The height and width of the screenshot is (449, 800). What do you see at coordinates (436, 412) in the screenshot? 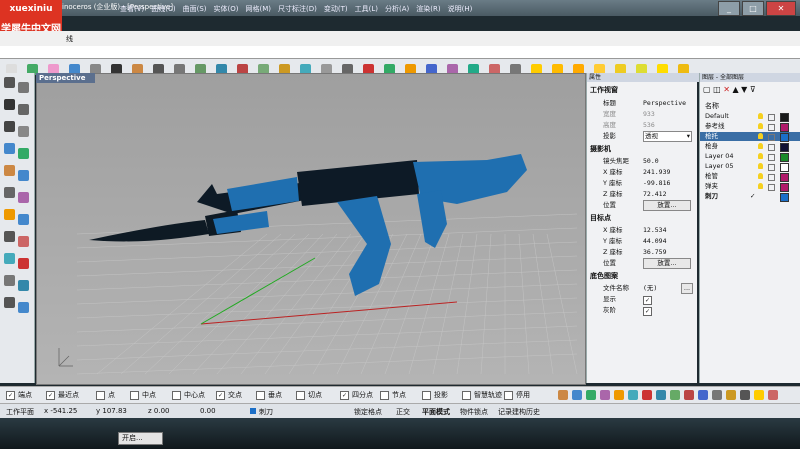
I see `planar-toggle: 平面模式` at bounding box center [436, 412].